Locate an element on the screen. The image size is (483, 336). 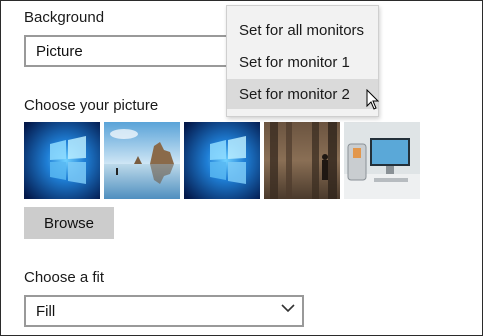
choose-fit-heading: Choose a fit is located at coordinates (64, 277).